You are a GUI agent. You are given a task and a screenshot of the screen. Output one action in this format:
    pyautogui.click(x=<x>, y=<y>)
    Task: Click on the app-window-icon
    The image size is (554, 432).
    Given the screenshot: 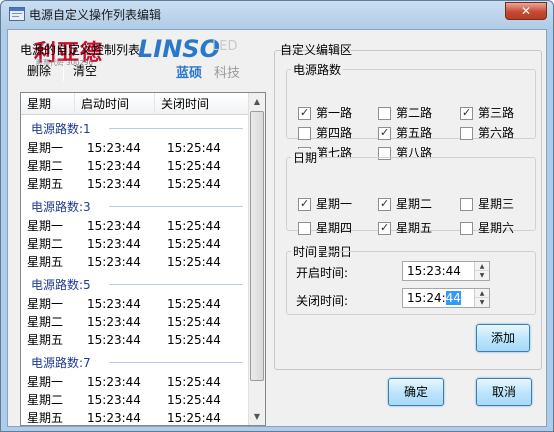 What is the action you would take?
    pyautogui.click(x=17, y=14)
    